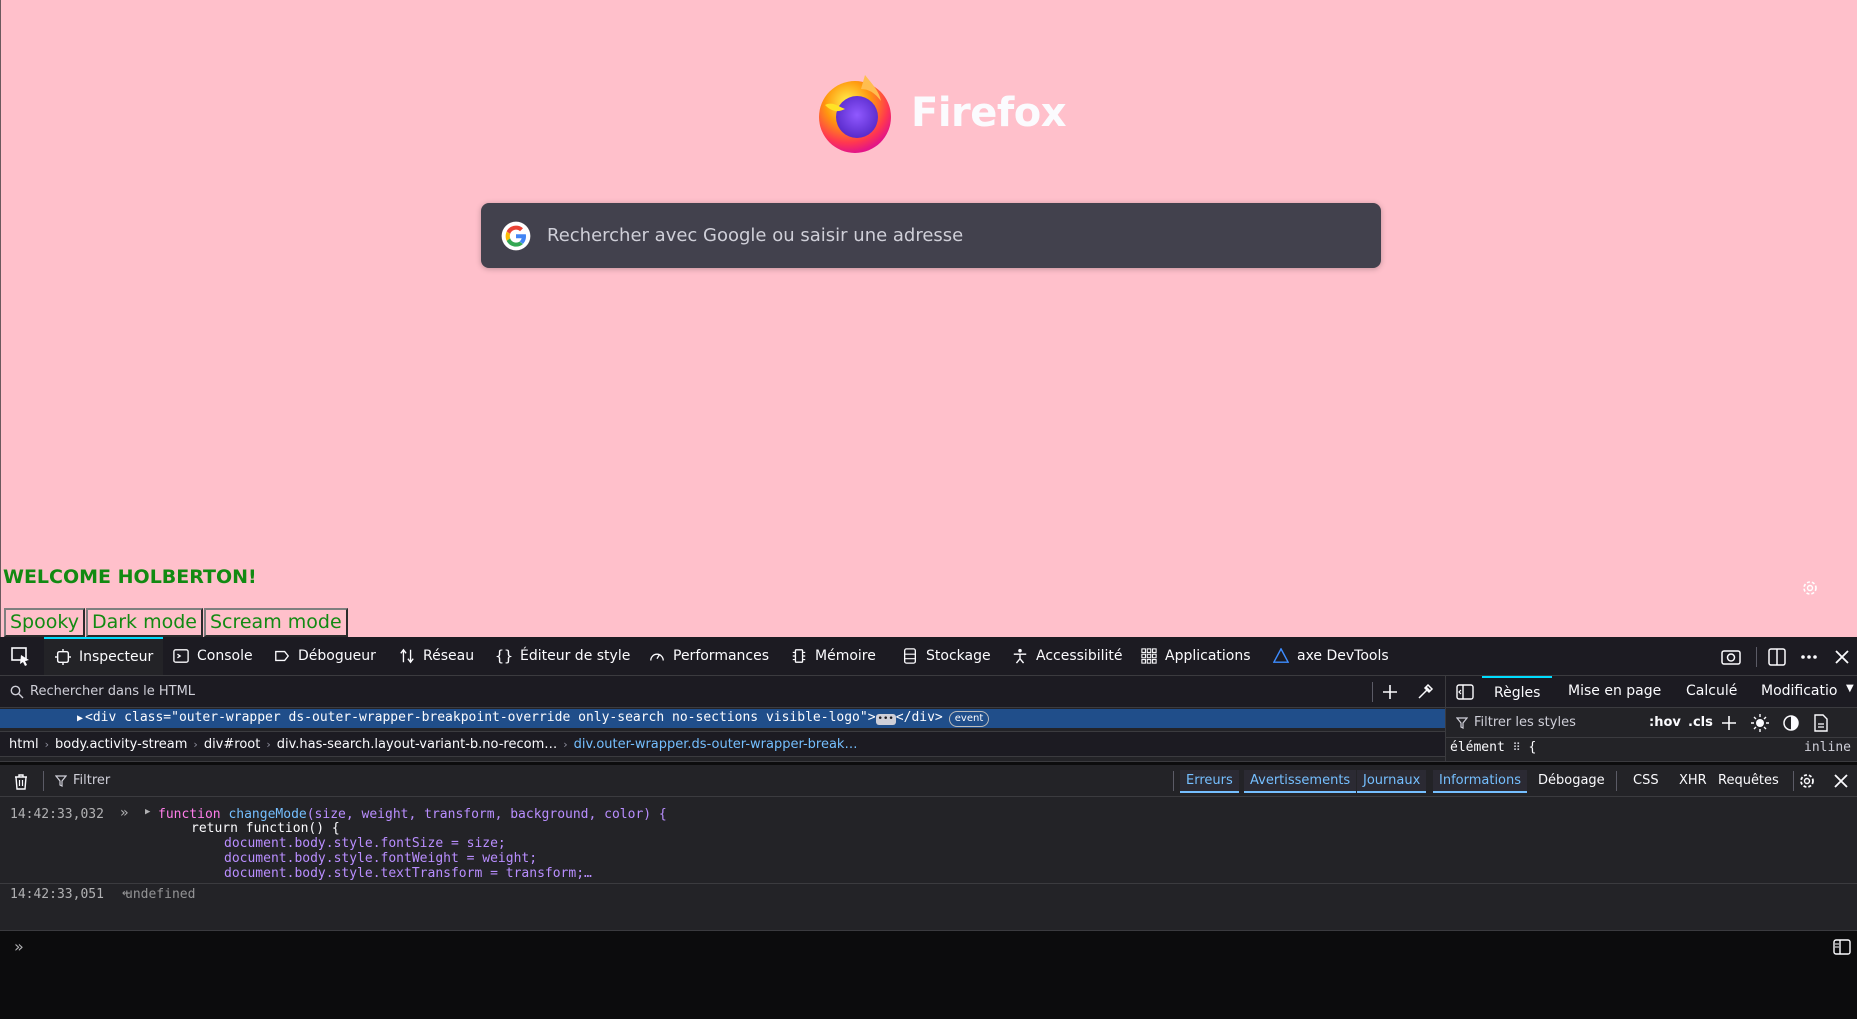 The height and width of the screenshot is (1019, 1857). What do you see at coordinates (1810, 588) in the screenshot?
I see `gear-icon` at bounding box center [1810, 588].